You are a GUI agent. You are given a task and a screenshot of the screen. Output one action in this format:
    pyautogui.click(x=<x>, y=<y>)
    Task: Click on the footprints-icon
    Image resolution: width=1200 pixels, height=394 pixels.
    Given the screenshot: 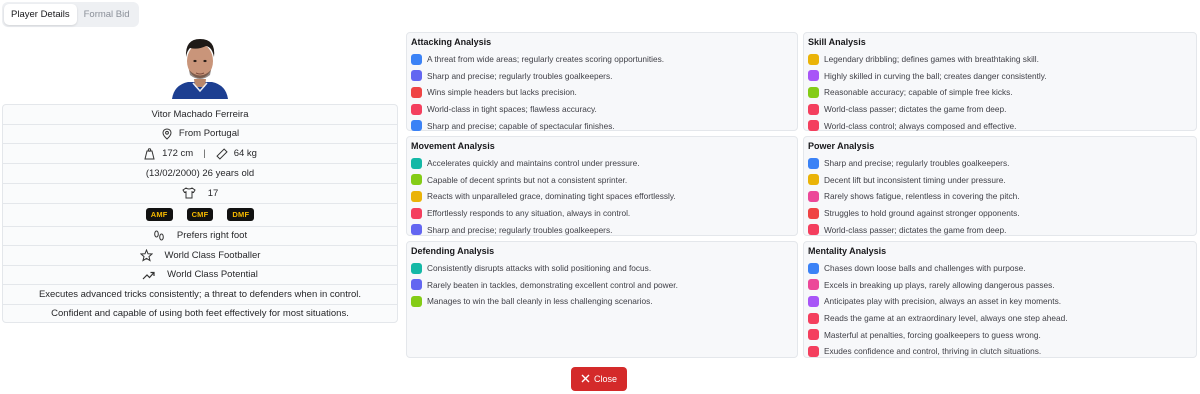 What is the action you would take?
    pyautogui.click(x=159, y=236)
    